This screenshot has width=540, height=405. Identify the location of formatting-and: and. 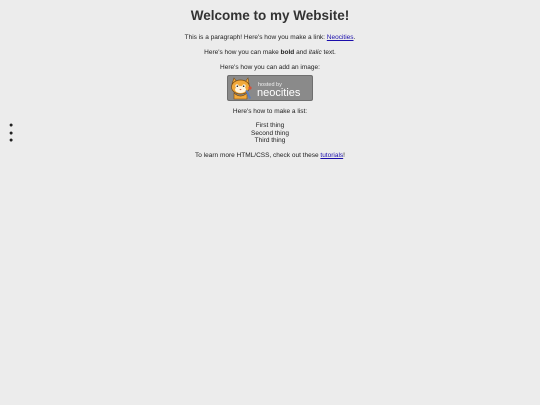
(301, 52).